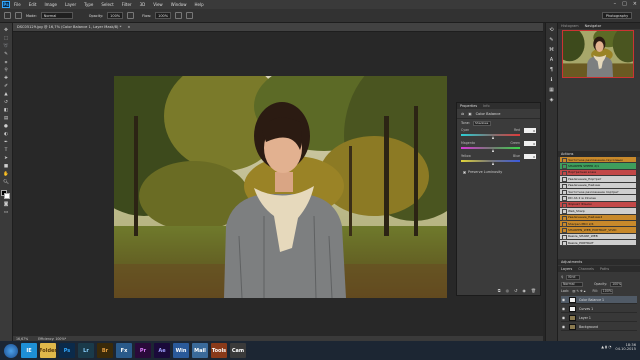 The image size is (640, 360). What do you see at coordinates (598, 160) in the screenshot?
I see `action-item: Частотное разложение-гауссовым` at bounding box center [598, 160].